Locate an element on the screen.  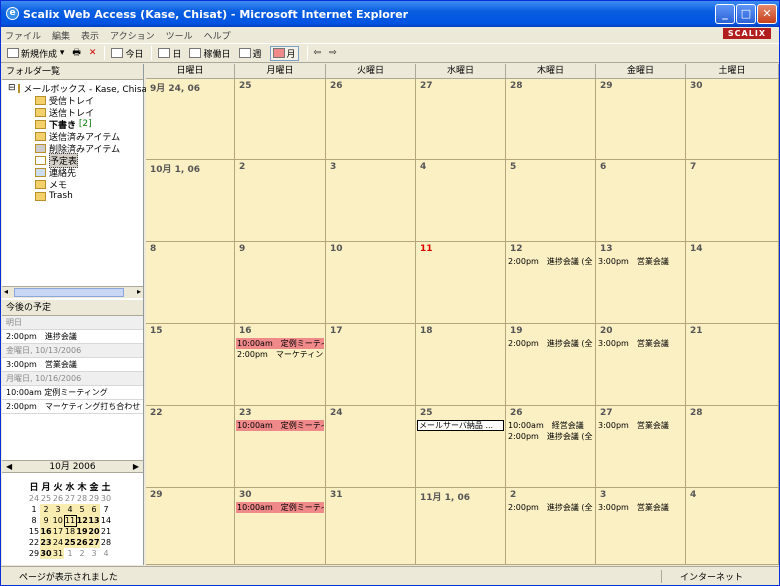
mini-calendar-day: 13 is located at coordinates (94, 520).